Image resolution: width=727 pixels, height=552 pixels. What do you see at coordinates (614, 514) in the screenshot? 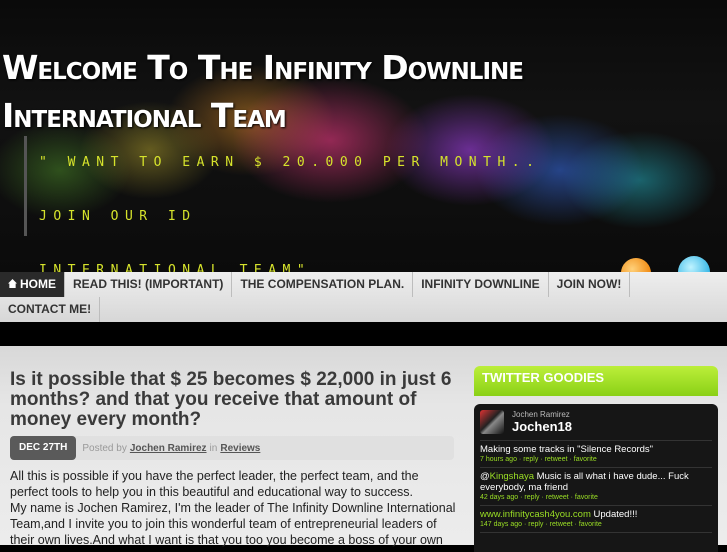
I see `tweet-text-body: Updated!!!` at bounding box center [614, 514].